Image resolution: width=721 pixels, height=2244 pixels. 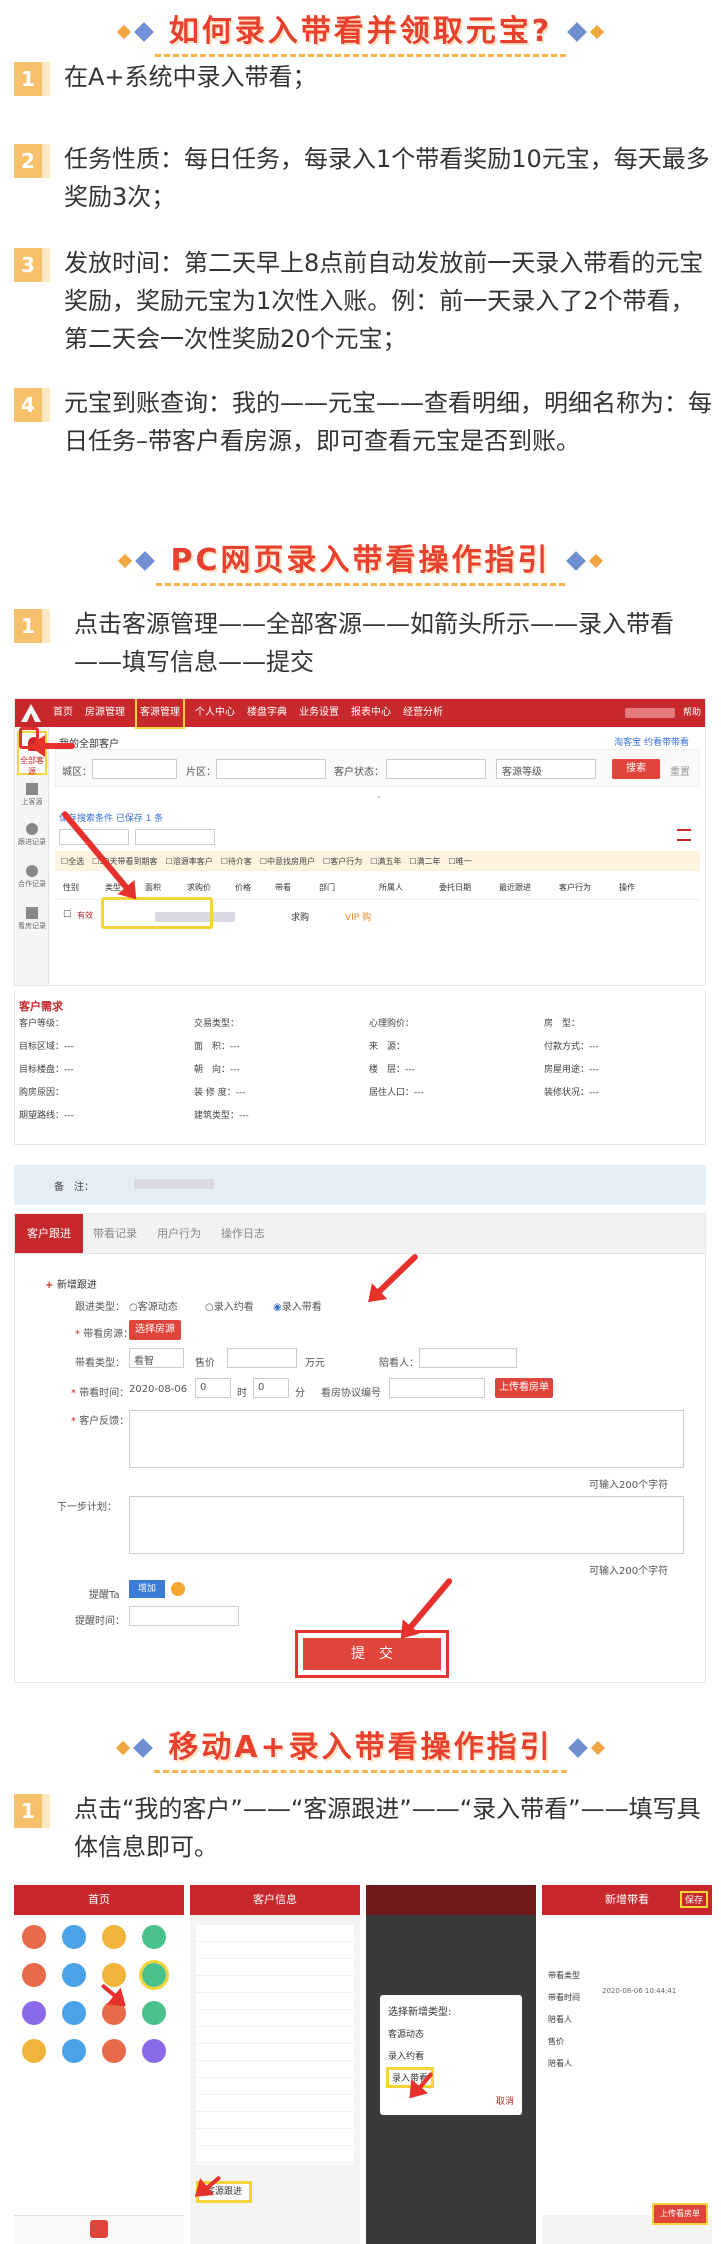 I want to click on remind-label: 提醒Ta, so click(x=104, y=1595).